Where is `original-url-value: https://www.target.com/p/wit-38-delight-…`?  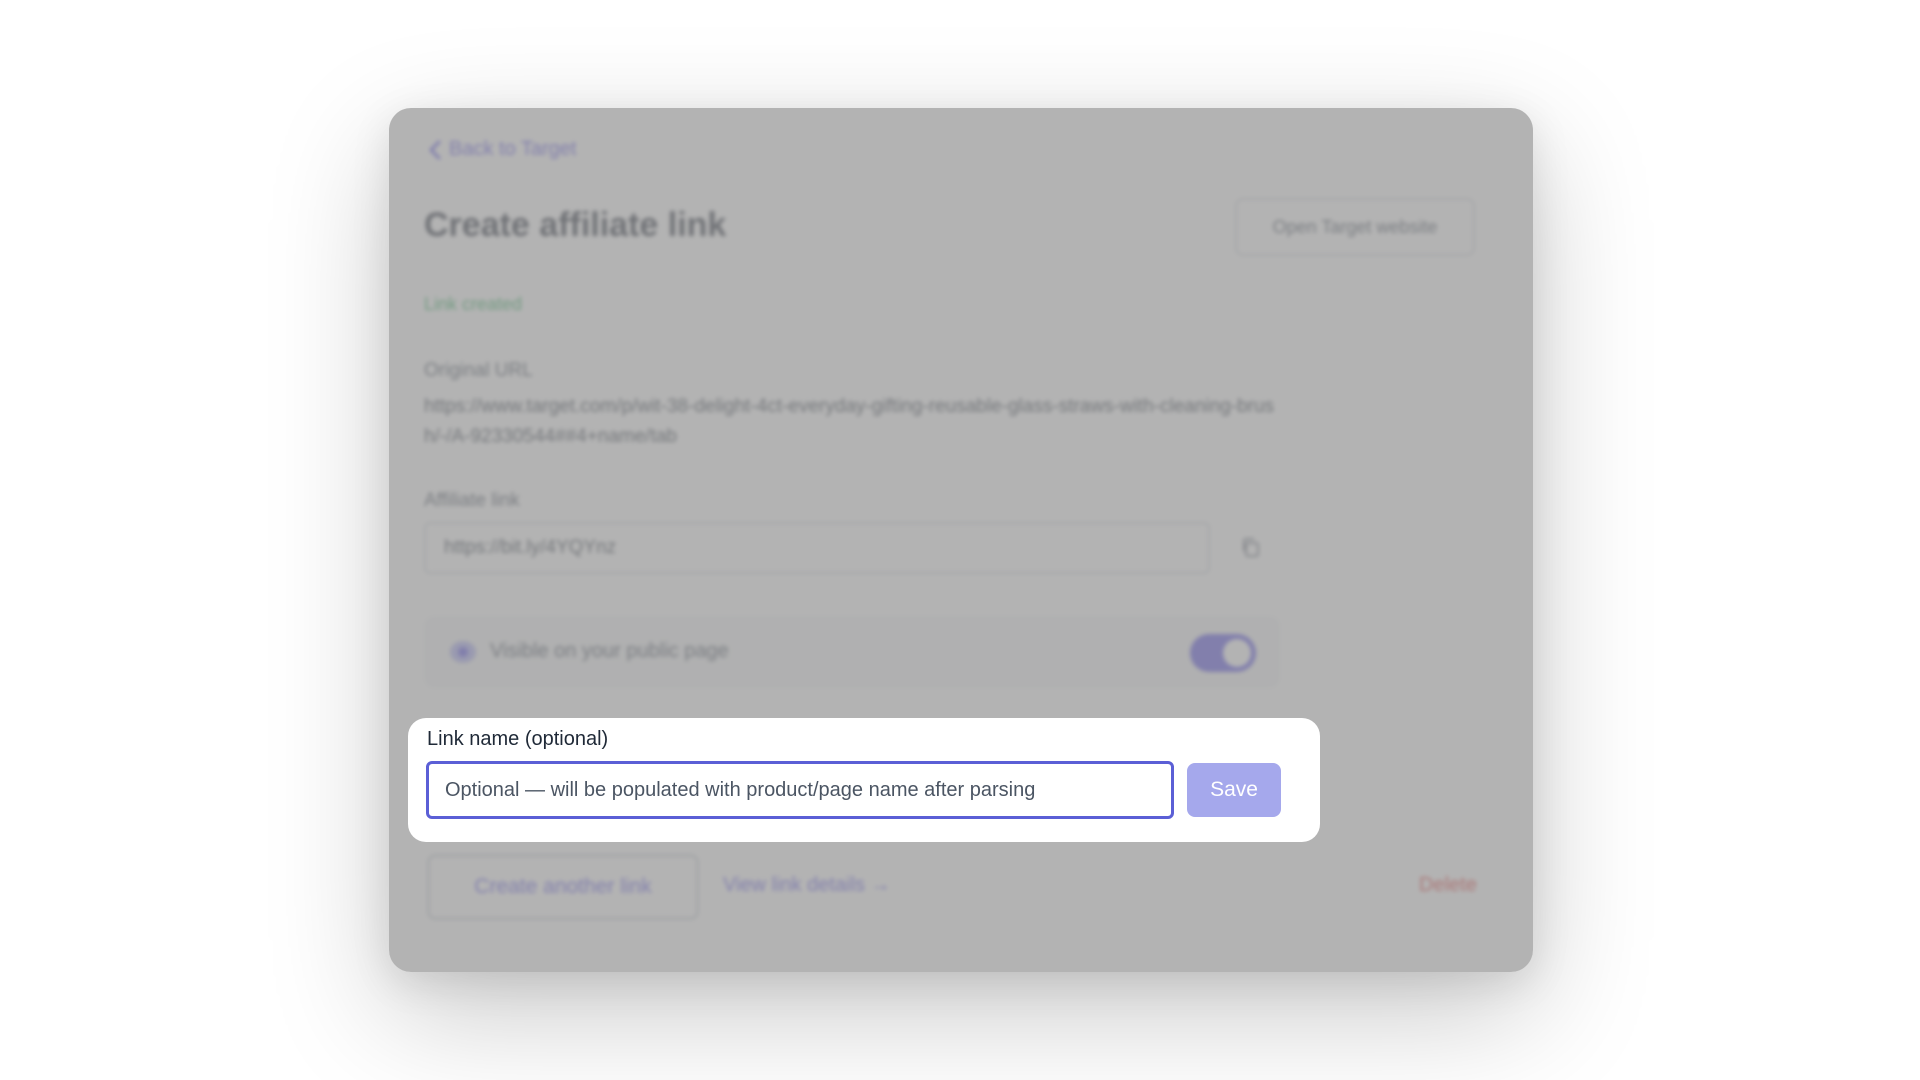 original-url-value: https://www.target.com/p/wit-38-delight-… is located at coordinates (849, 421).